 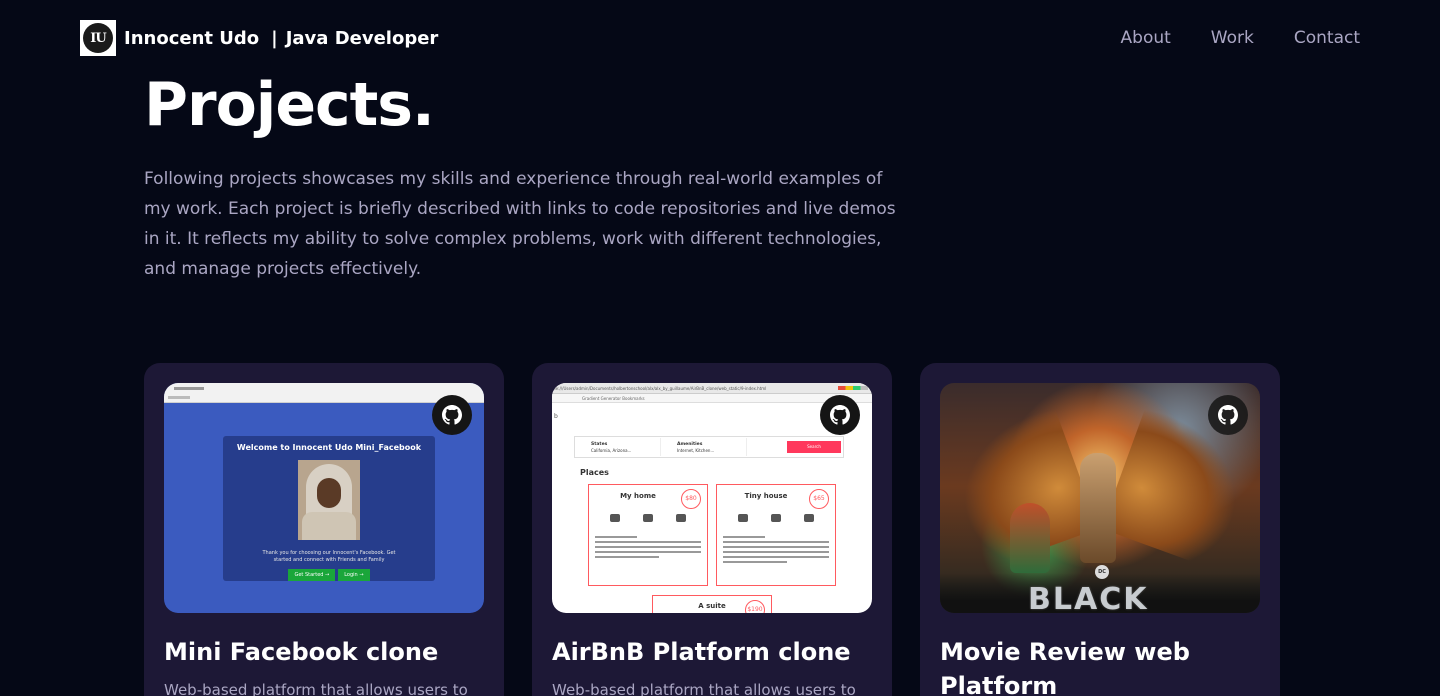 I want to click on fb-get-started-button: Get Started →, so click(x=312, y=575).